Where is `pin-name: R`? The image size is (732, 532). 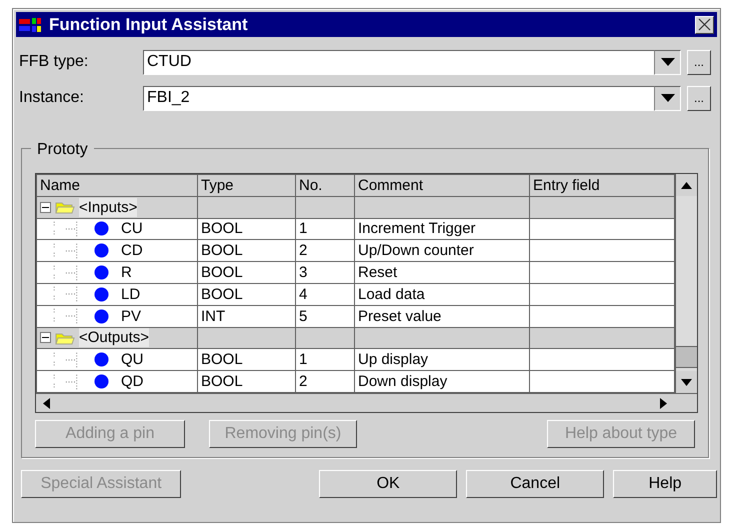
pin-name: R is located at coordinates (126, 272).